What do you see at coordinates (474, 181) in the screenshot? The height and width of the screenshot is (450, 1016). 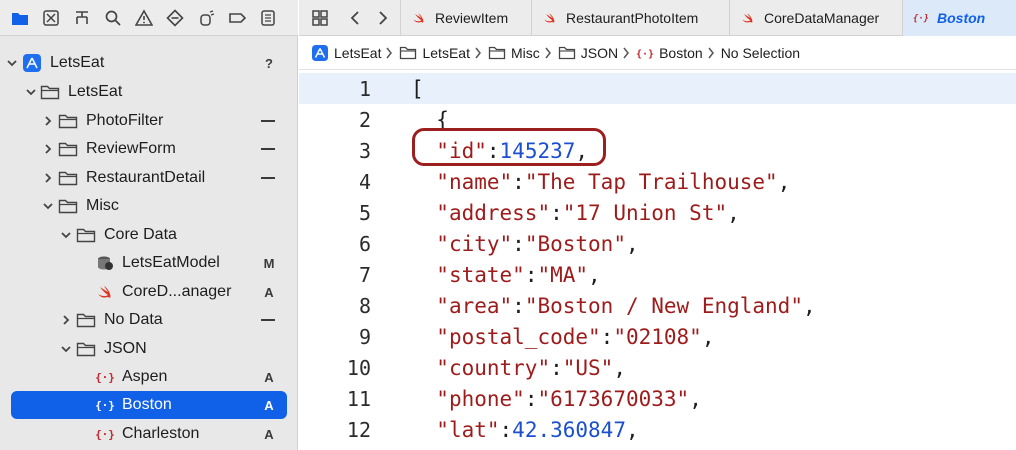 I see `code-token-key: "name"` at bounding box center [474, 181].